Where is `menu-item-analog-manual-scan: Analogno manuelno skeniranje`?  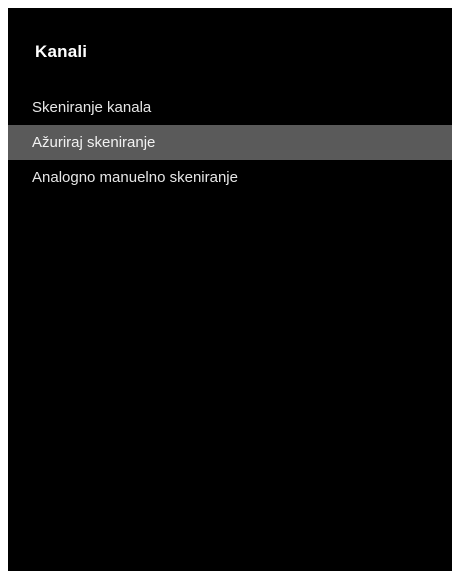
menu-item-analog-manual-scan: Analogno manuelno skeniranje is located at coordinates (230, 177).